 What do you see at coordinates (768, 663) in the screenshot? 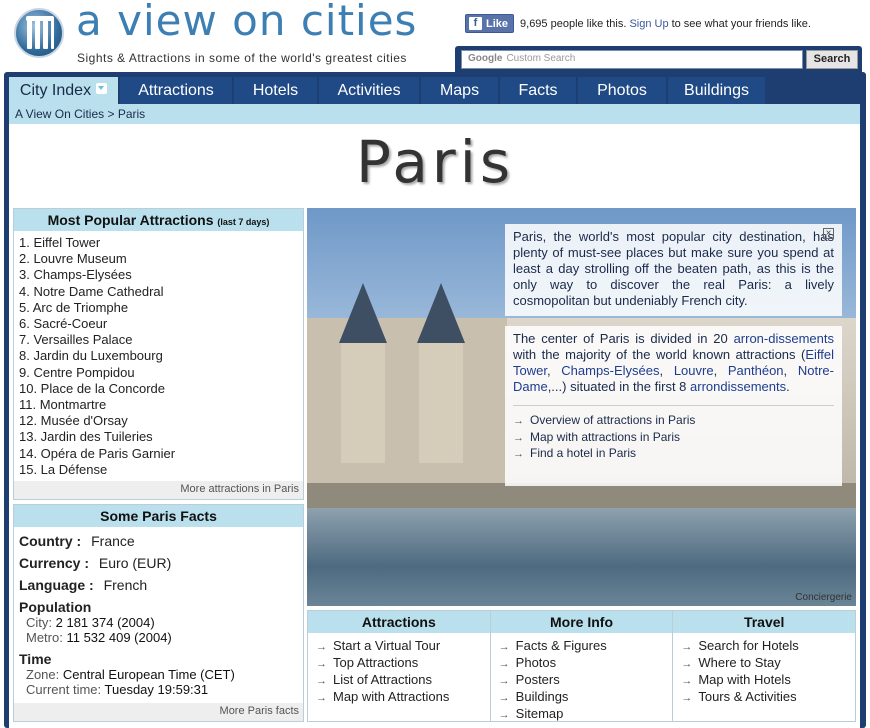
I see `list-item: → Where to Stay` at bounding box center [768, 663].